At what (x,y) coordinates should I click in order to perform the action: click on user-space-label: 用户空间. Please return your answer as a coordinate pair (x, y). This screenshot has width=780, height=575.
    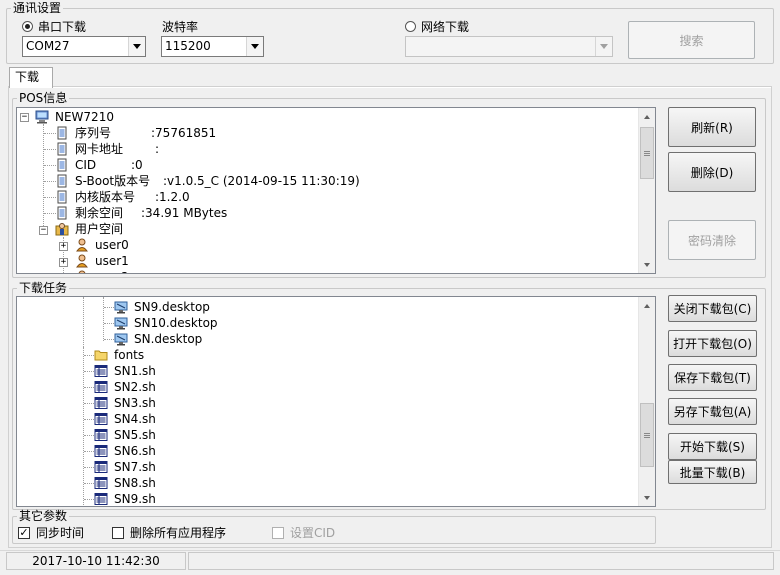
    Looking at the image, I should click on (99, 229).